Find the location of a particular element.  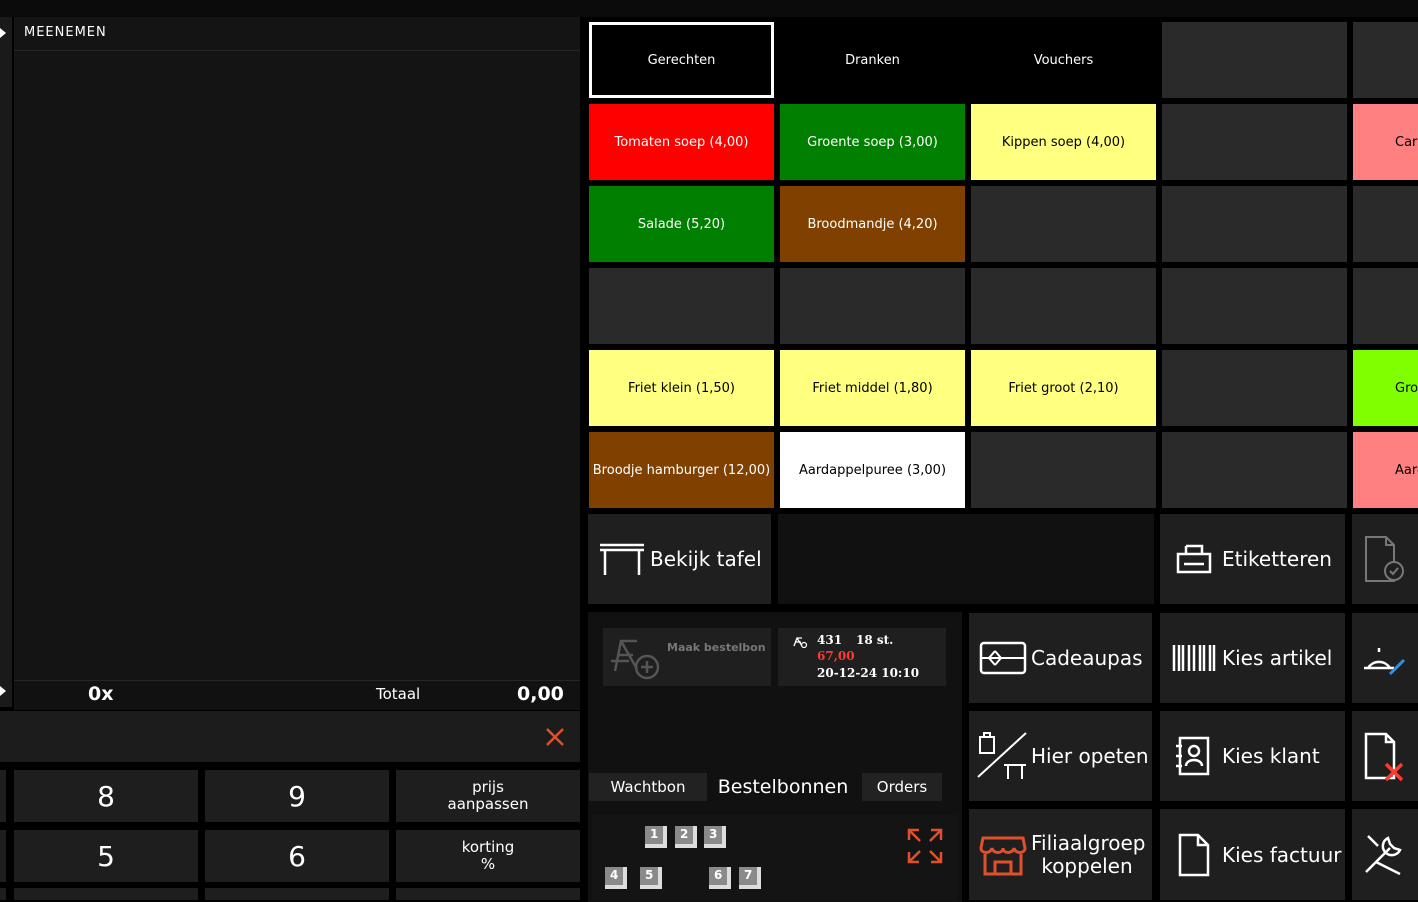

keypad-key-9: 9 is located at coordinates (297, 796).